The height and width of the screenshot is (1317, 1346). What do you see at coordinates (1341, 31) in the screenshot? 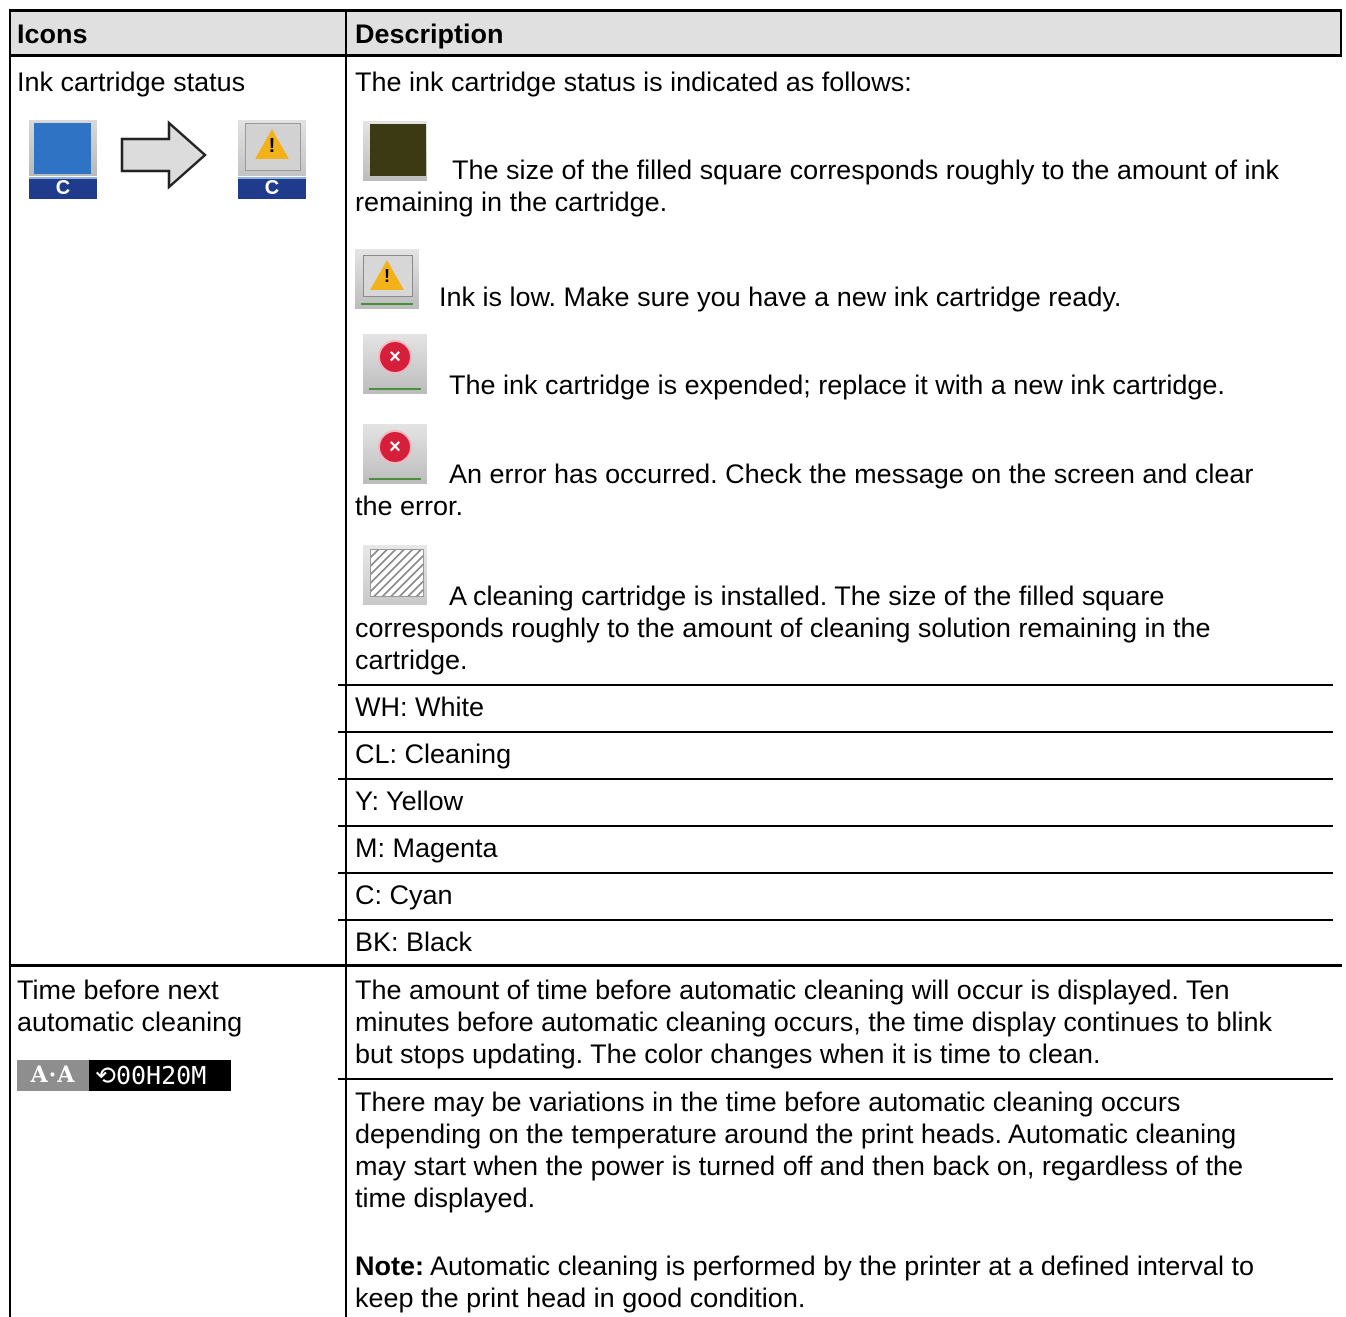
I see `table-right-border` at bounding box center [1341, 31].